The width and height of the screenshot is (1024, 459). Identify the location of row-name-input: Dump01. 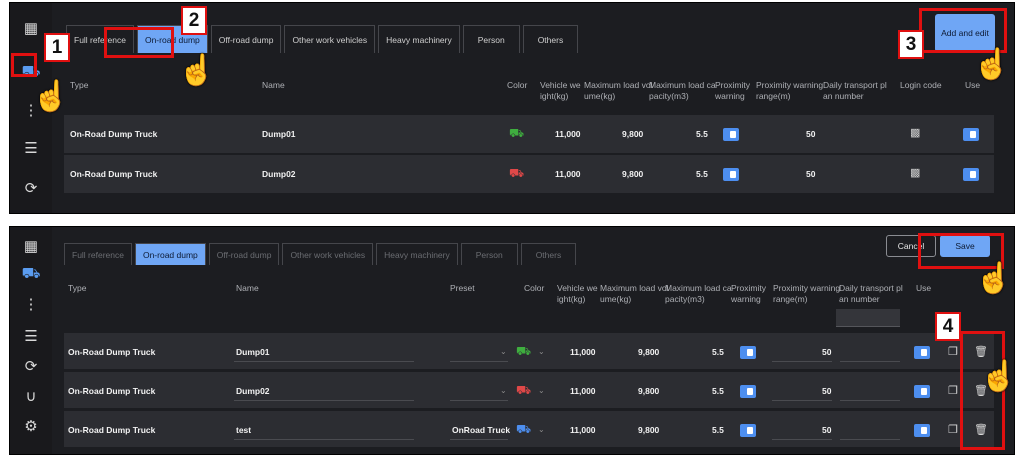
(253, 352).